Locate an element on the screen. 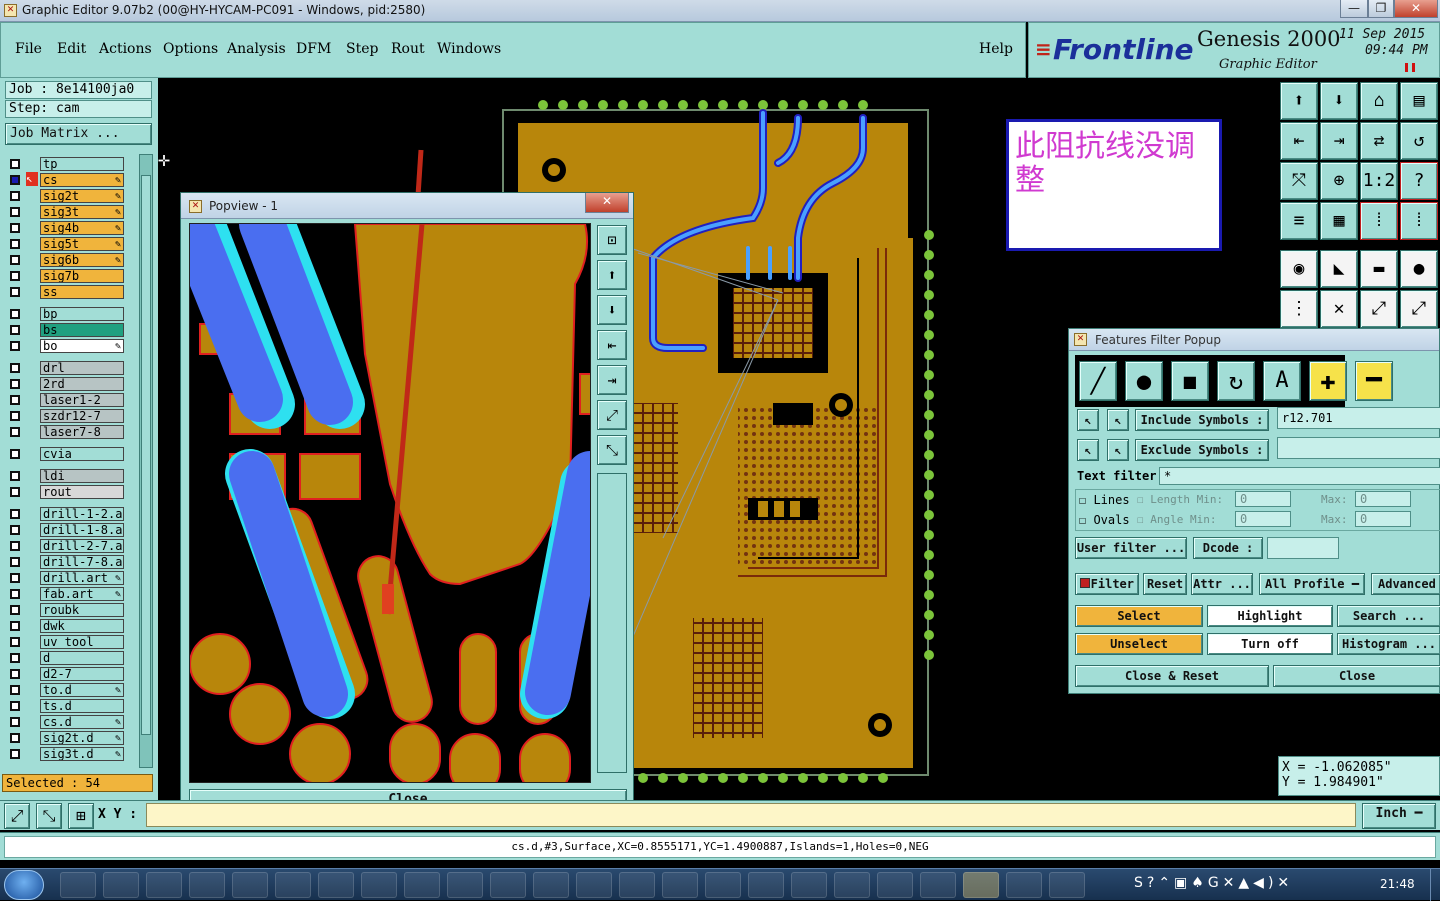  pan-down-icon: ⬇ is located at coordinates (612, 310).